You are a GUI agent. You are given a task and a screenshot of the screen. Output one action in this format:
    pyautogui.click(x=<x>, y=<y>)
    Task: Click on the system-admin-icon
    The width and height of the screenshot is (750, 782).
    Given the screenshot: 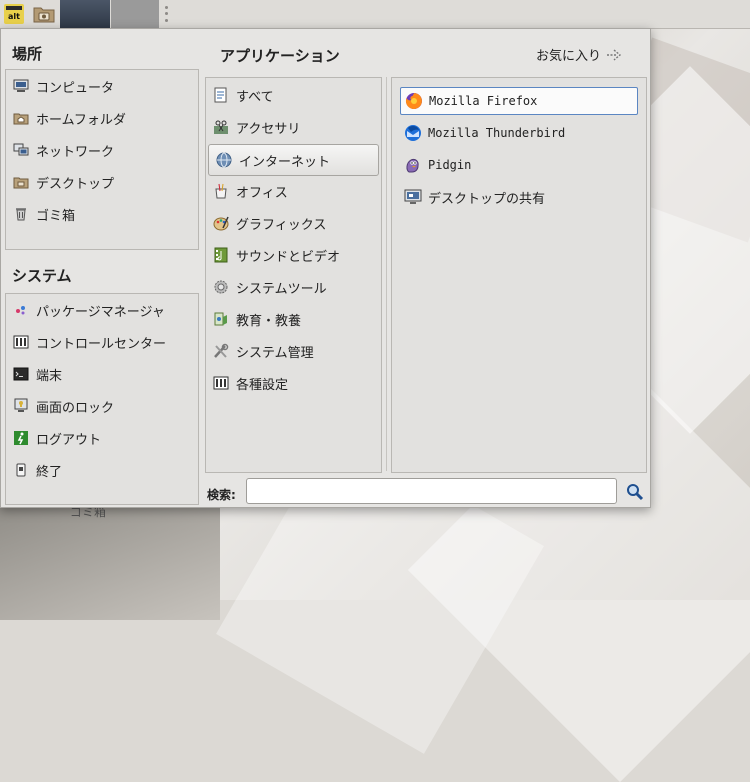 What is the action you would take?
    pyautogui.click(x=221, y=351)
    